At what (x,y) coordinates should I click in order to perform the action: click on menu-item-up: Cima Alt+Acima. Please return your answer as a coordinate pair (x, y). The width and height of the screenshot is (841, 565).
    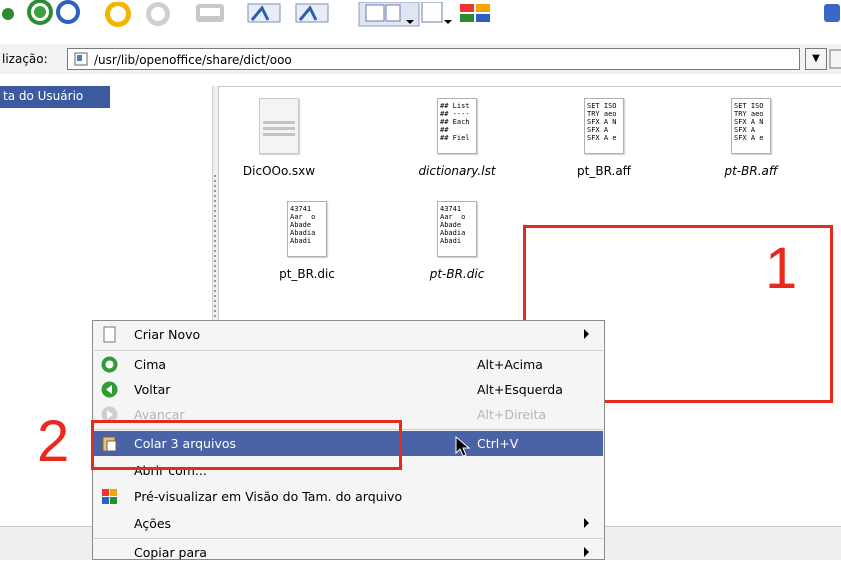
    Looking at the image, I should click on (348, 364).